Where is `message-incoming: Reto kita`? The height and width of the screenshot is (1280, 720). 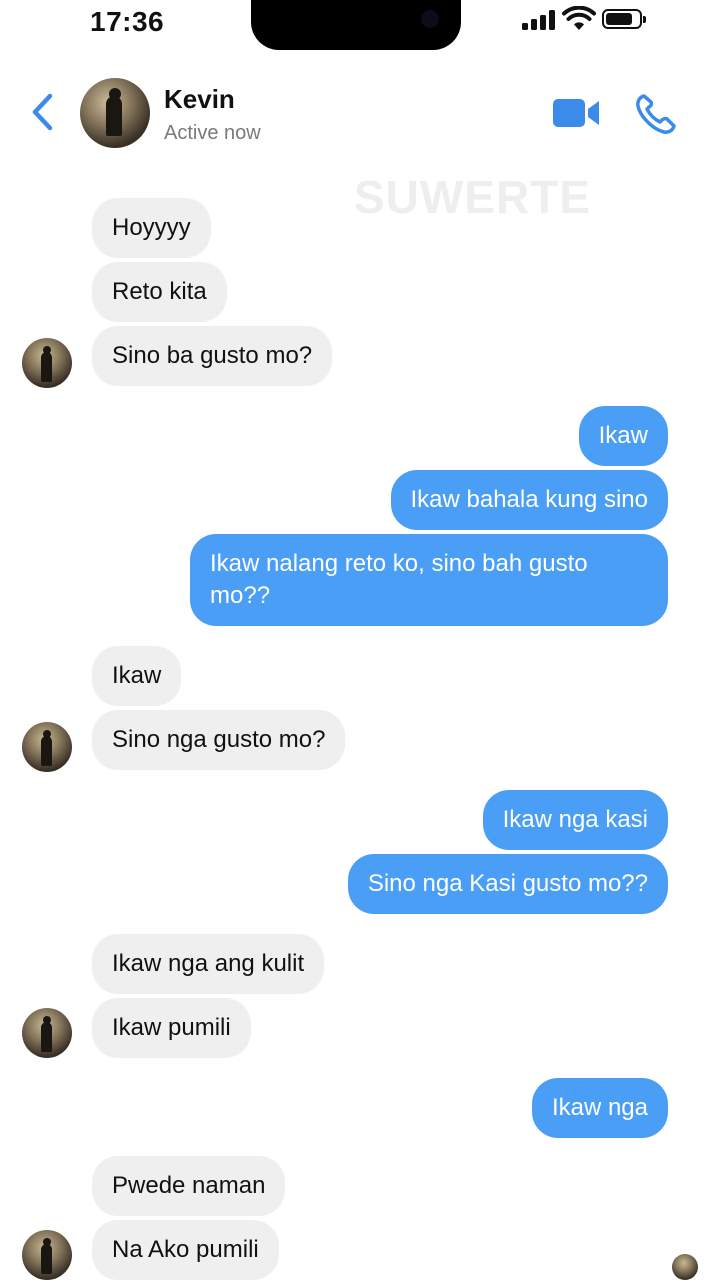 message-incoming: Reto kita is located at coordinates (159, 292).